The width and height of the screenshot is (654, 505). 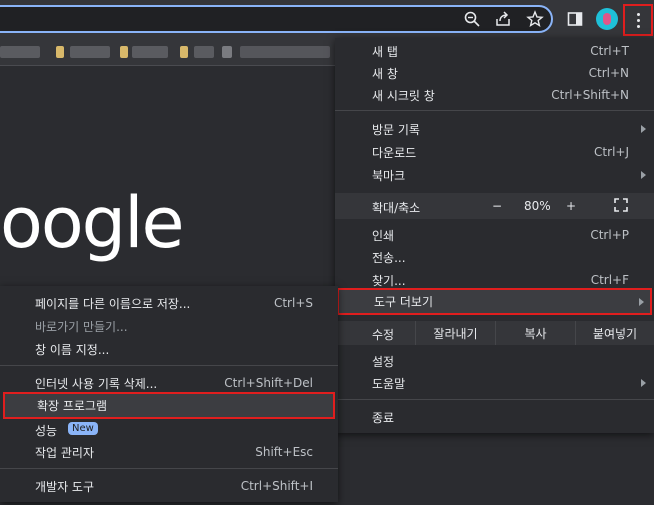 What do you see at coordinates (607, 19) in the screenshot?
I see `profile-avatar` at bounding box center [607, 19].